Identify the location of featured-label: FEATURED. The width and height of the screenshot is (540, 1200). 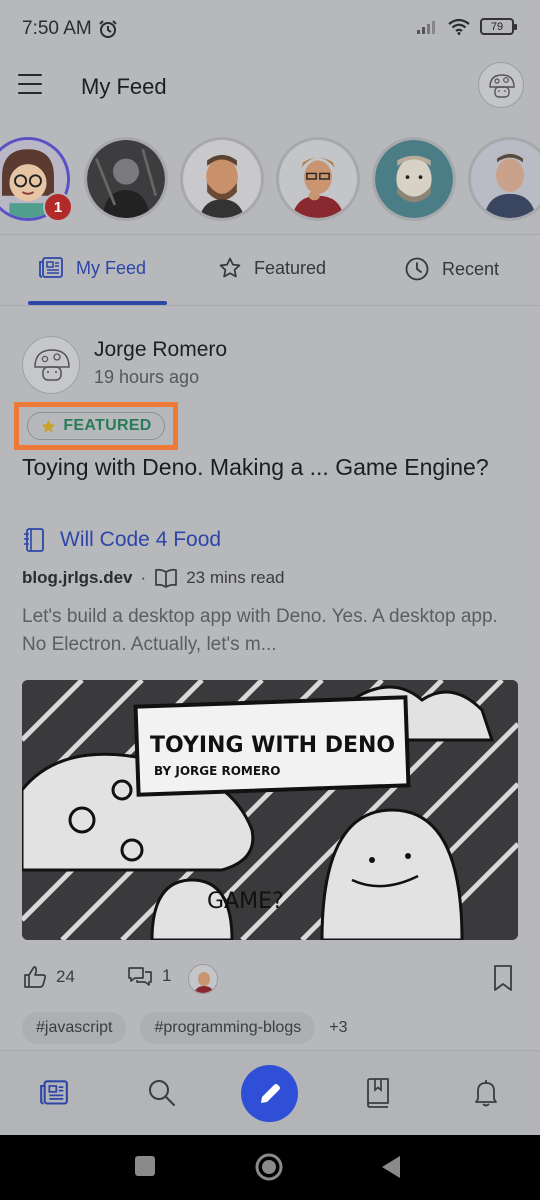
(107, 425).